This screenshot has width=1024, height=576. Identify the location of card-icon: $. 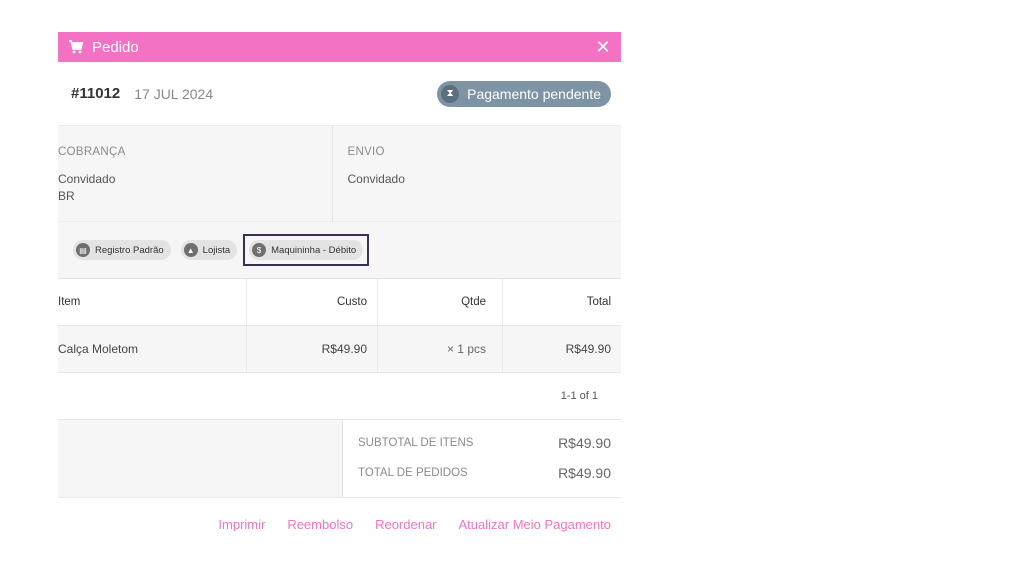
(259, 250).